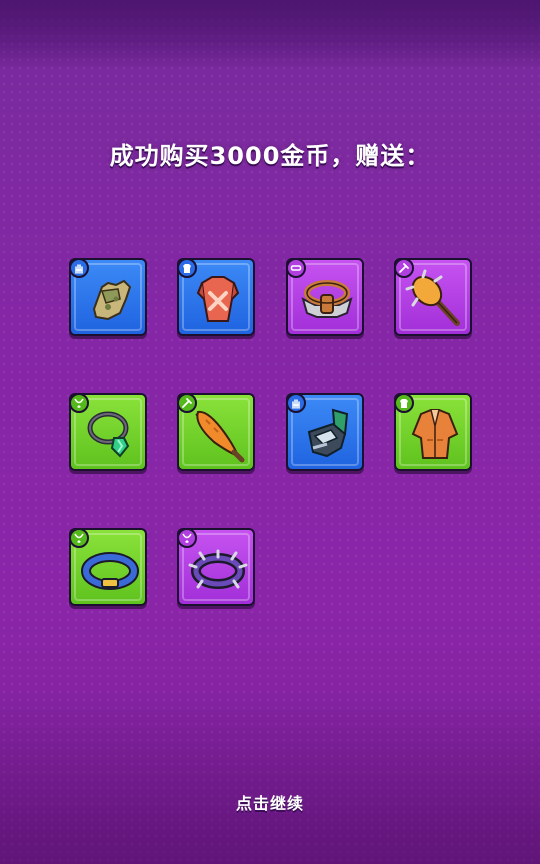 This screenshot has height=864, width=540. I want to click on reward-item-jacket, so click(433, 432).